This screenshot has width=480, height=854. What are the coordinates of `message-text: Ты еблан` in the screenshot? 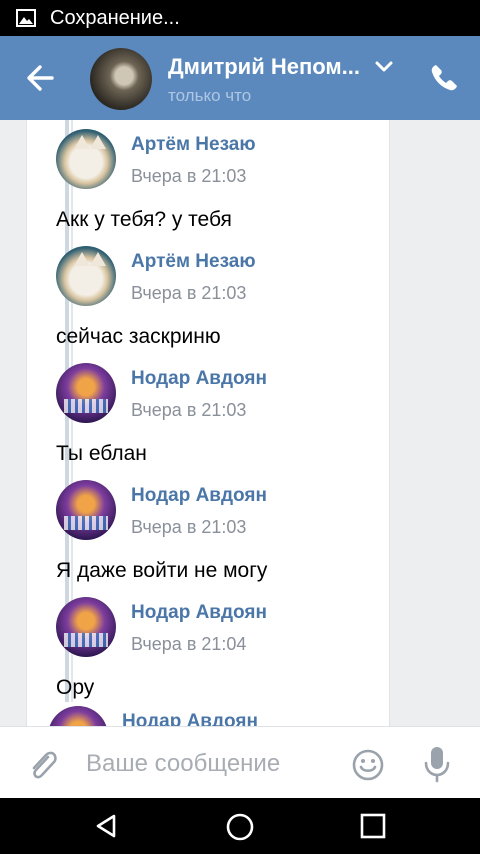 It's located at (101, 453).